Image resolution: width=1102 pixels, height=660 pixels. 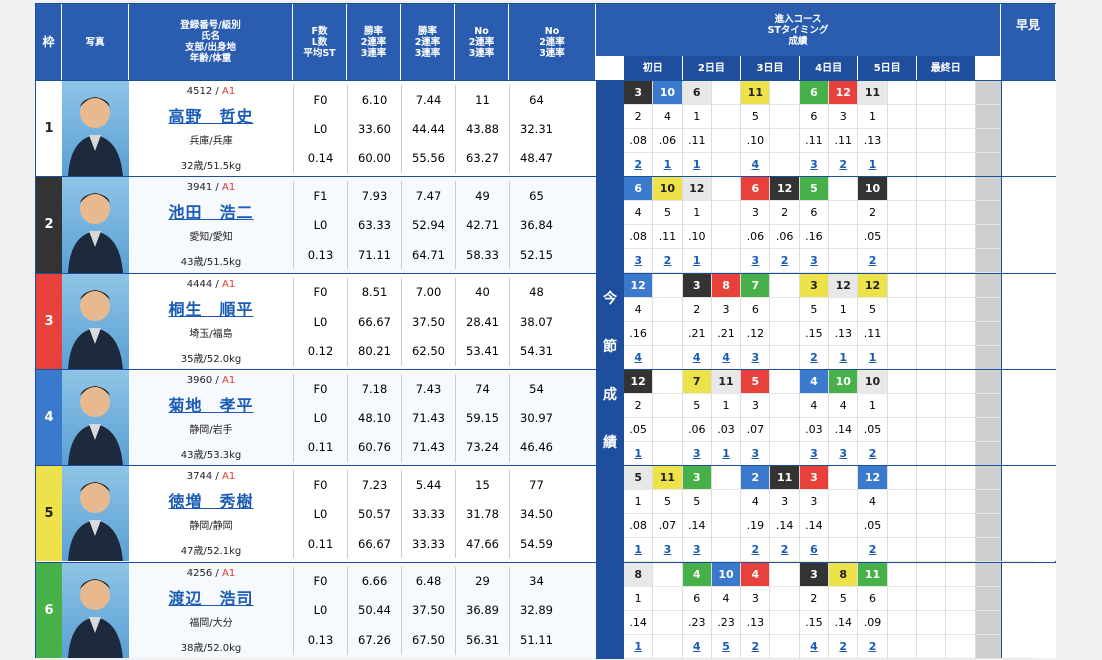 What do you see at coordinates (798, 30) in the screenshot?
I see `header-course: 進入コース STタイミング 成績` at bounding box center [798, 30].